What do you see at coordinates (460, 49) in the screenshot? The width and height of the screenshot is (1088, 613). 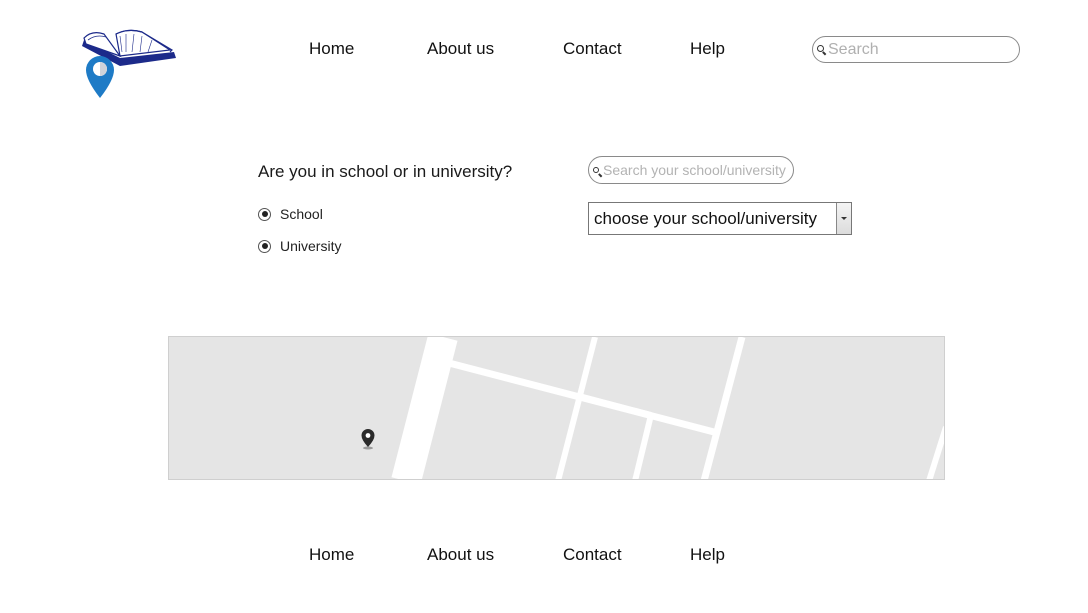 I see `nav-about-us: About us` at bounding box center [460, 49].